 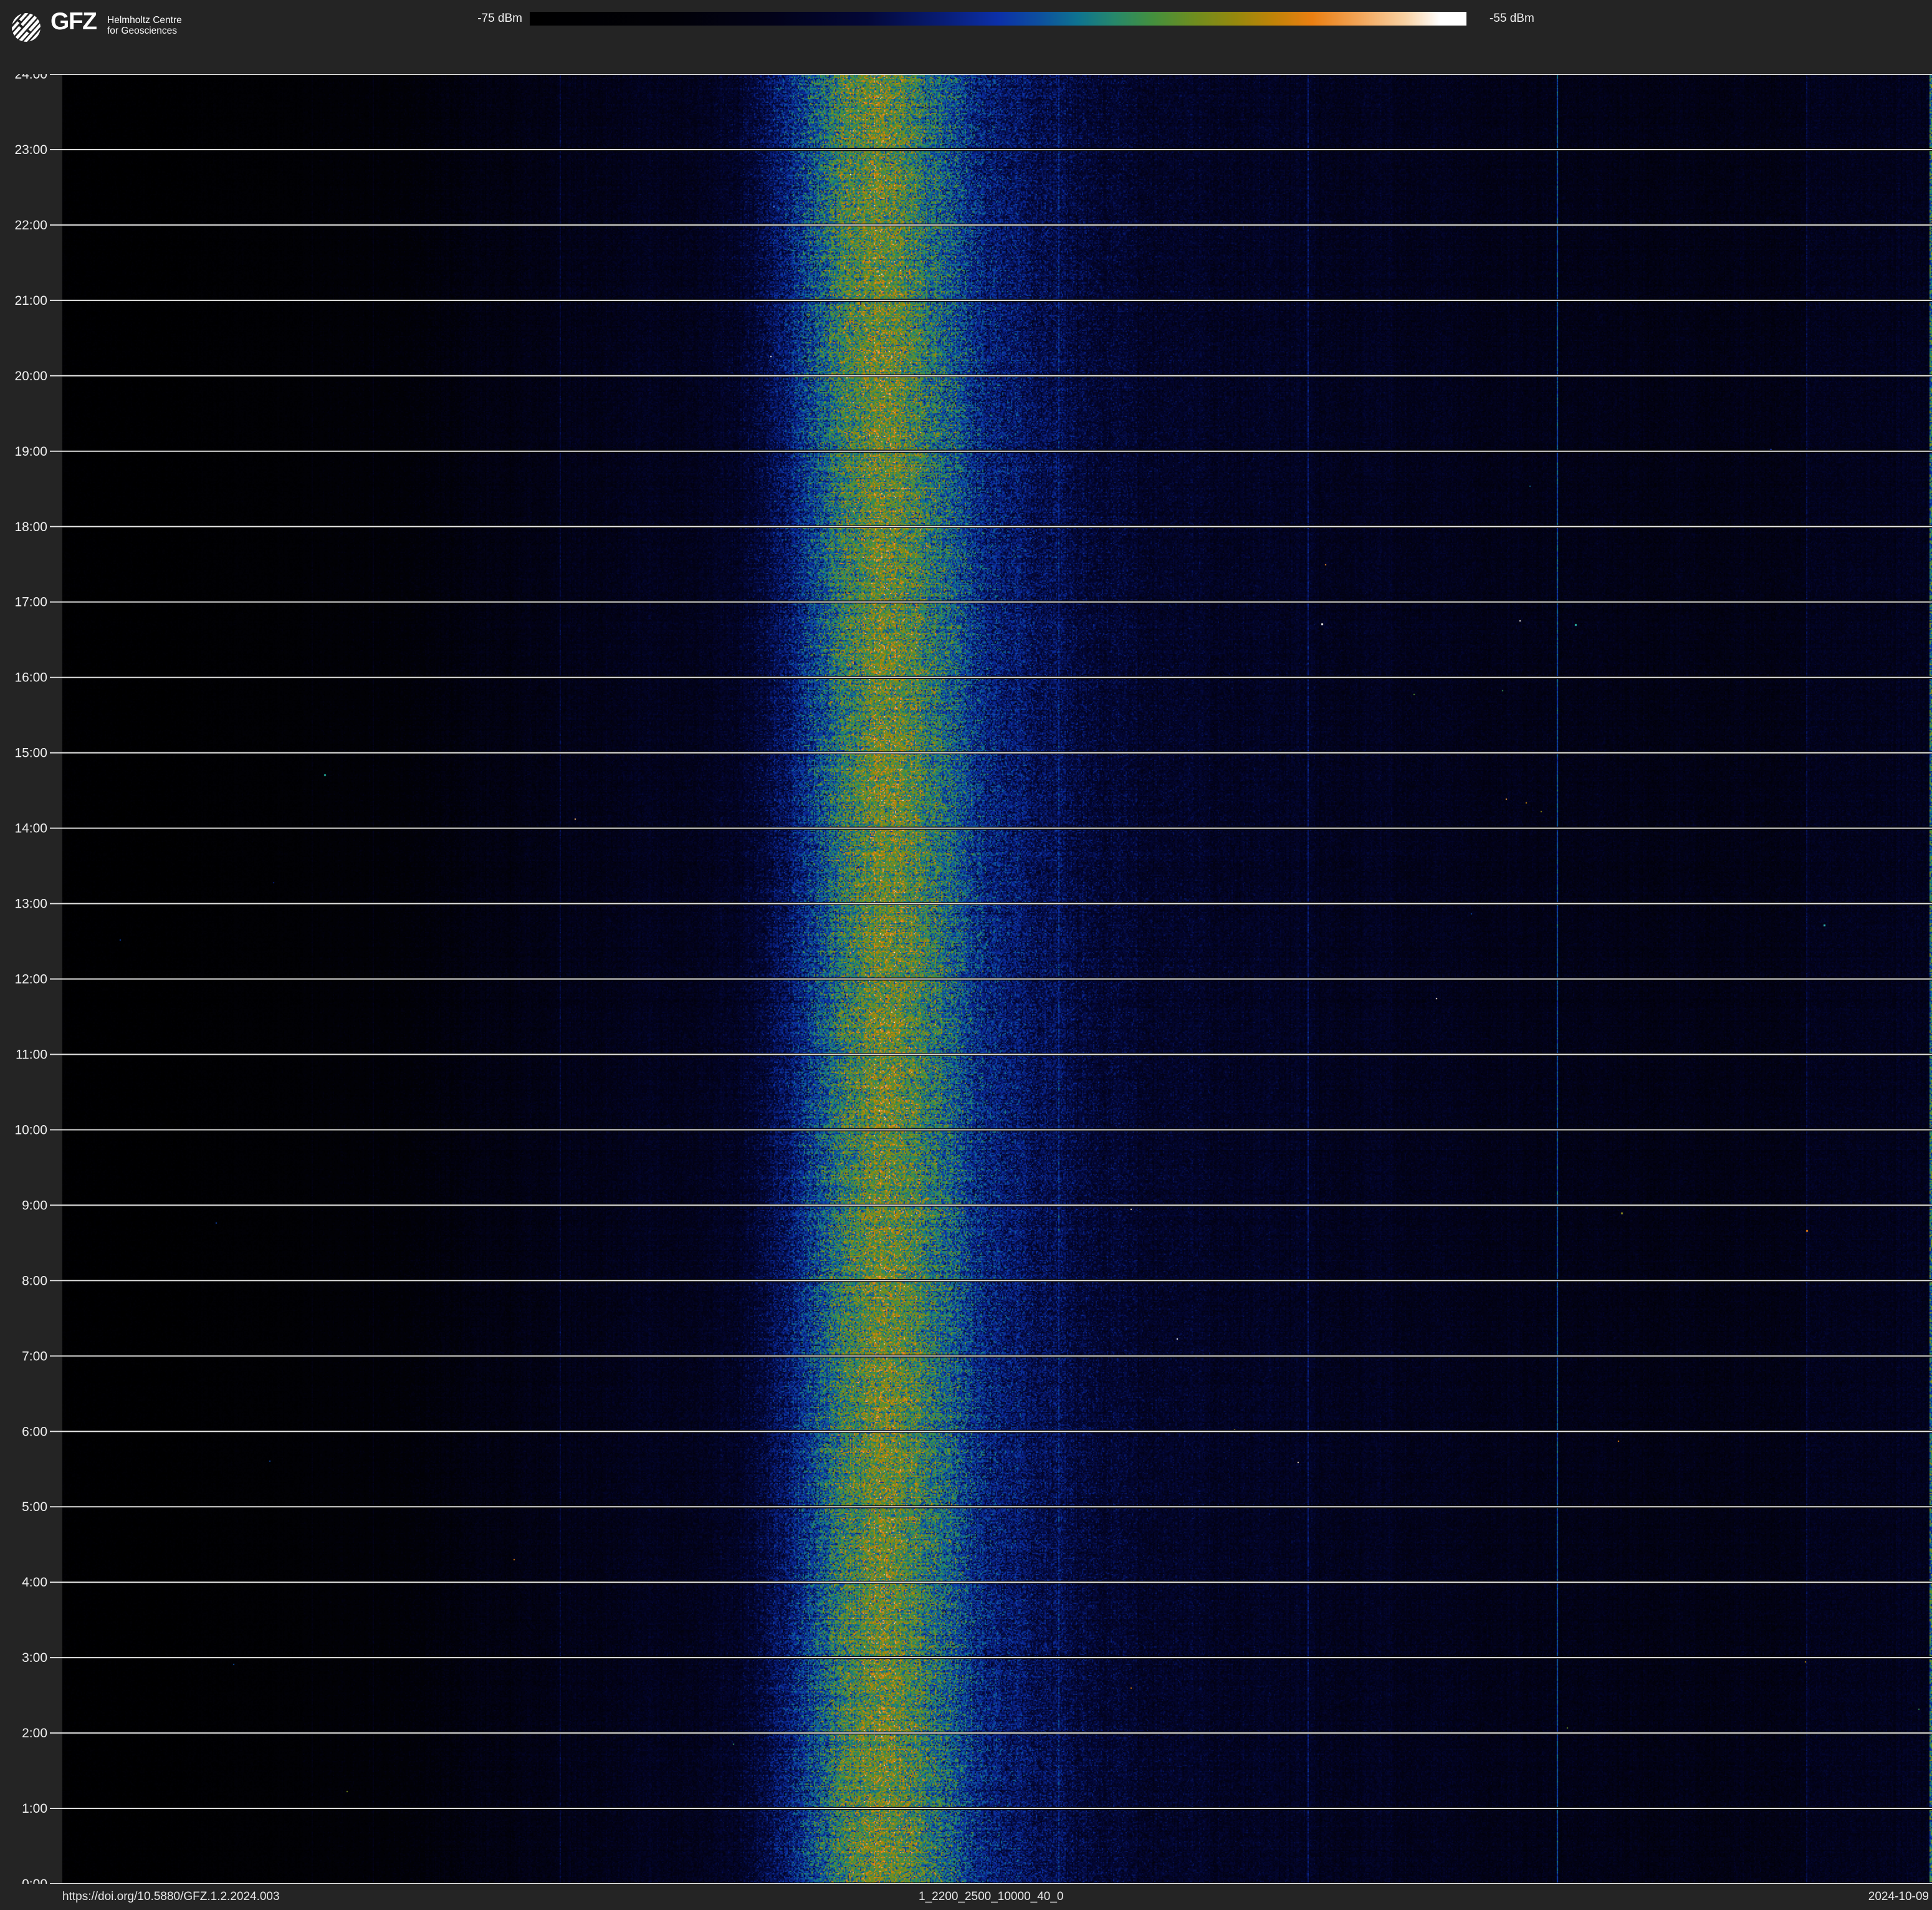 What do you see at coordinates (998, 19) in the screenshot?
I see `colorbar-gradient` at bounding box center [998, 19].